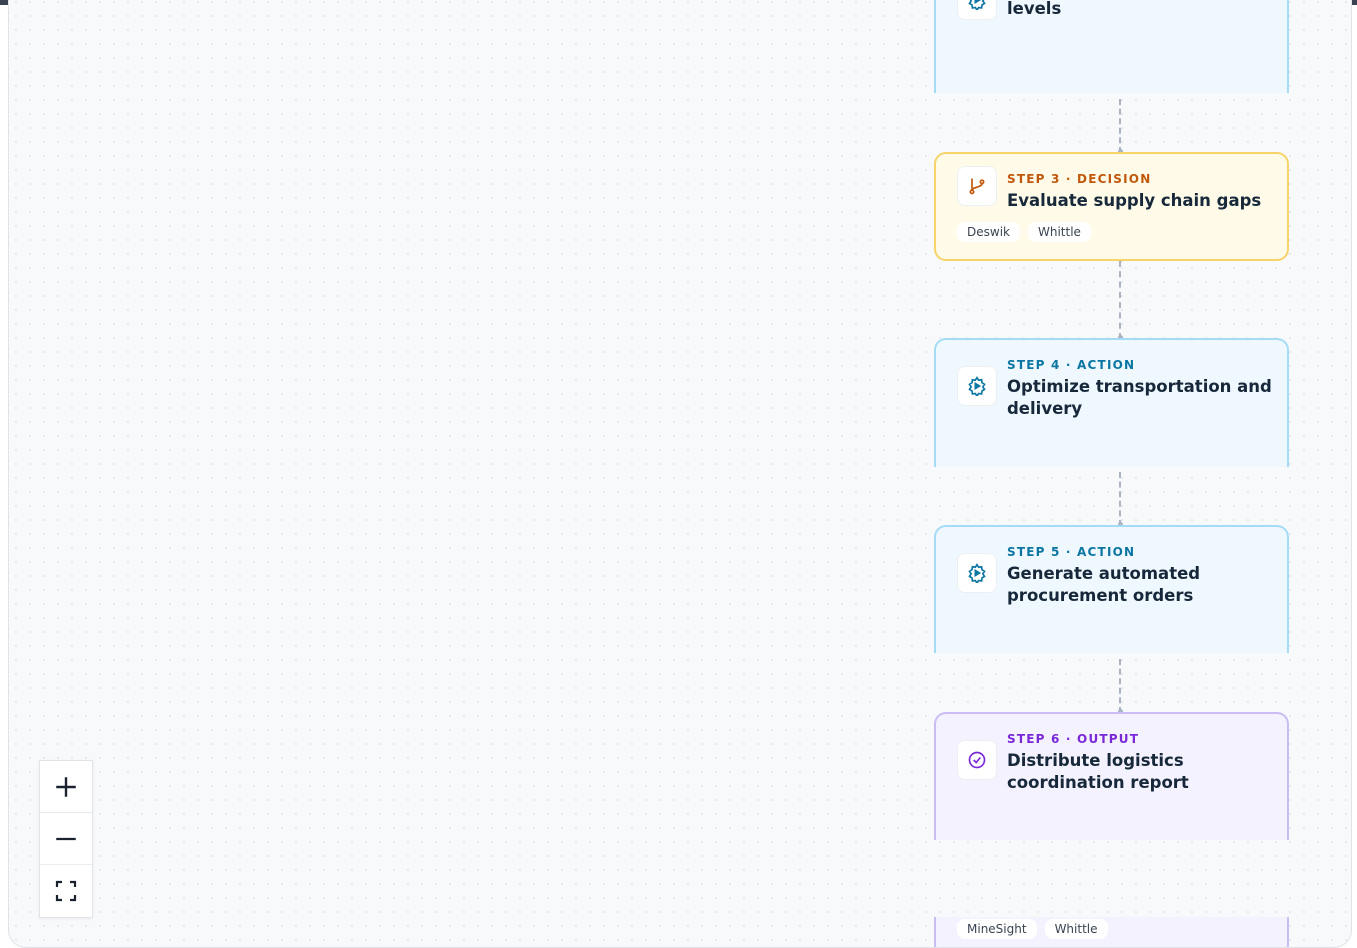 The width and height of the screenshot is (1357, 948). Describe the element at coordinates (977, 186) in the screenshot. I see `git-branch-icon` at that location.